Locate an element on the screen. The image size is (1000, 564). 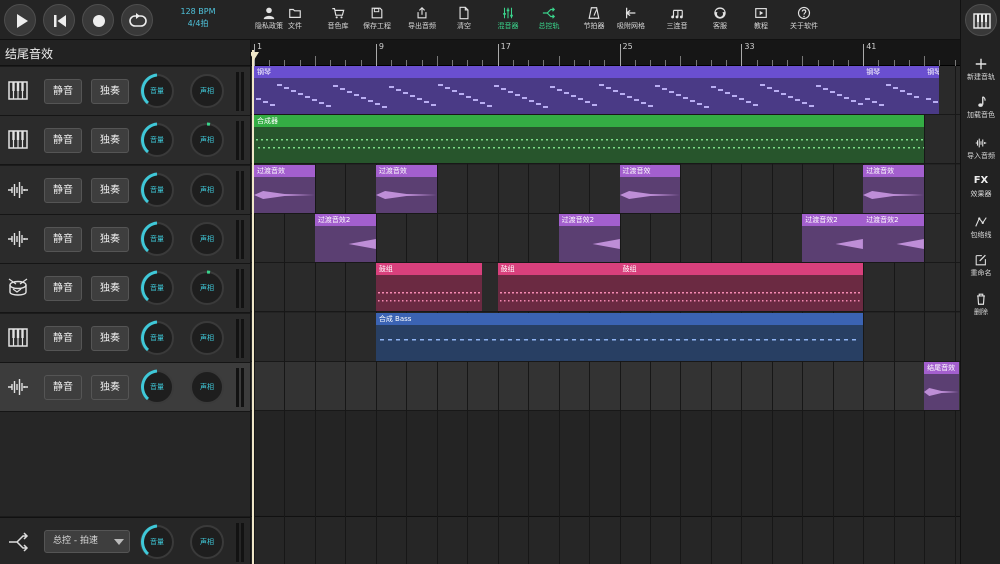
envelope-button: 包络线 is located at coordinates (980, 227).